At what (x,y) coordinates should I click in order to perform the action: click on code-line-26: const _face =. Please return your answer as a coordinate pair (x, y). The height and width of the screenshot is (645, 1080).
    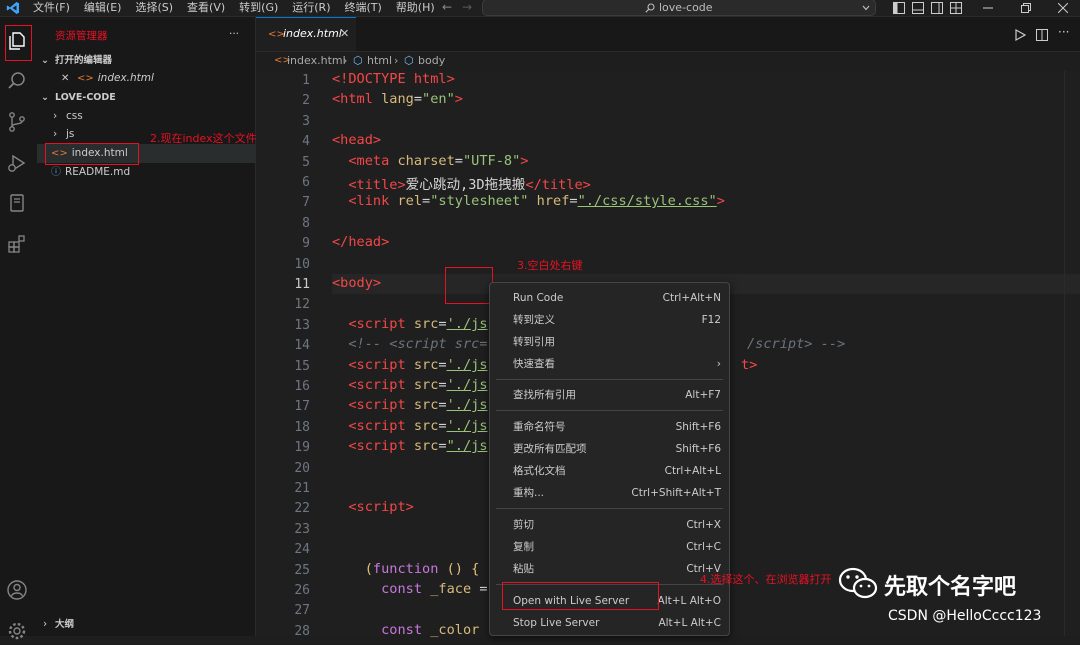
    Looking at the image, I should click on (410, 589).